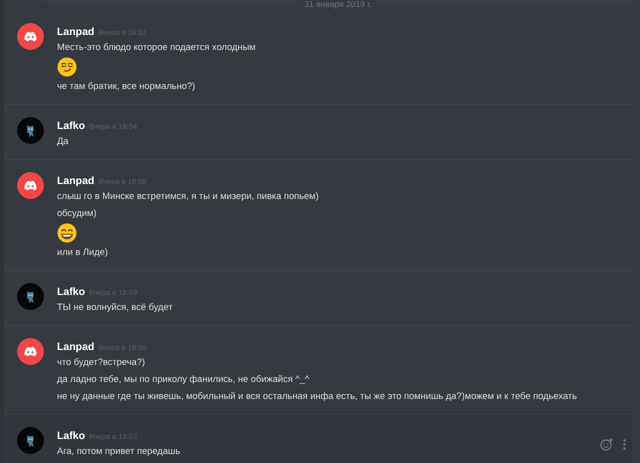 This screenshot has width=640, height=463. What do you see at coordinates (67, 233) in the screenshot?
I see `grin-emoji-icon` at bounding box center [67, 233].